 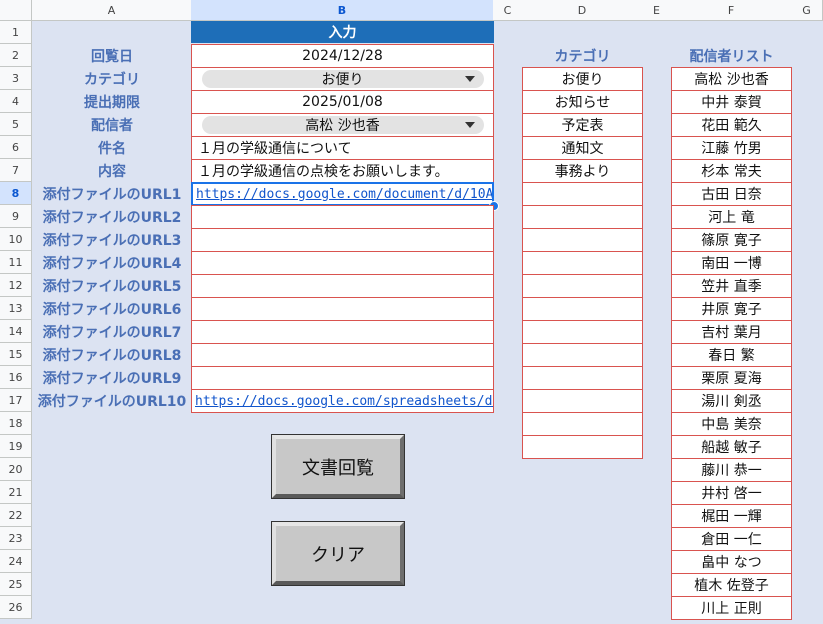 What do you see at coordinates (731, 378) in the screenshot?
I see `sender-list-item: 栗原 夏海` at bounding box center [731, 378].